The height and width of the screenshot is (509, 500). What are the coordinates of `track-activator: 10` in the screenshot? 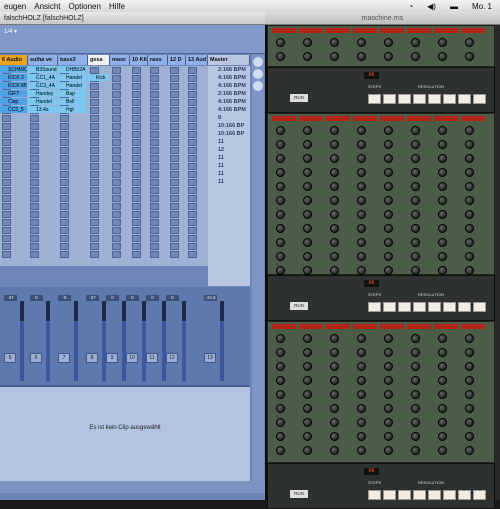 It's located at (132, 358).